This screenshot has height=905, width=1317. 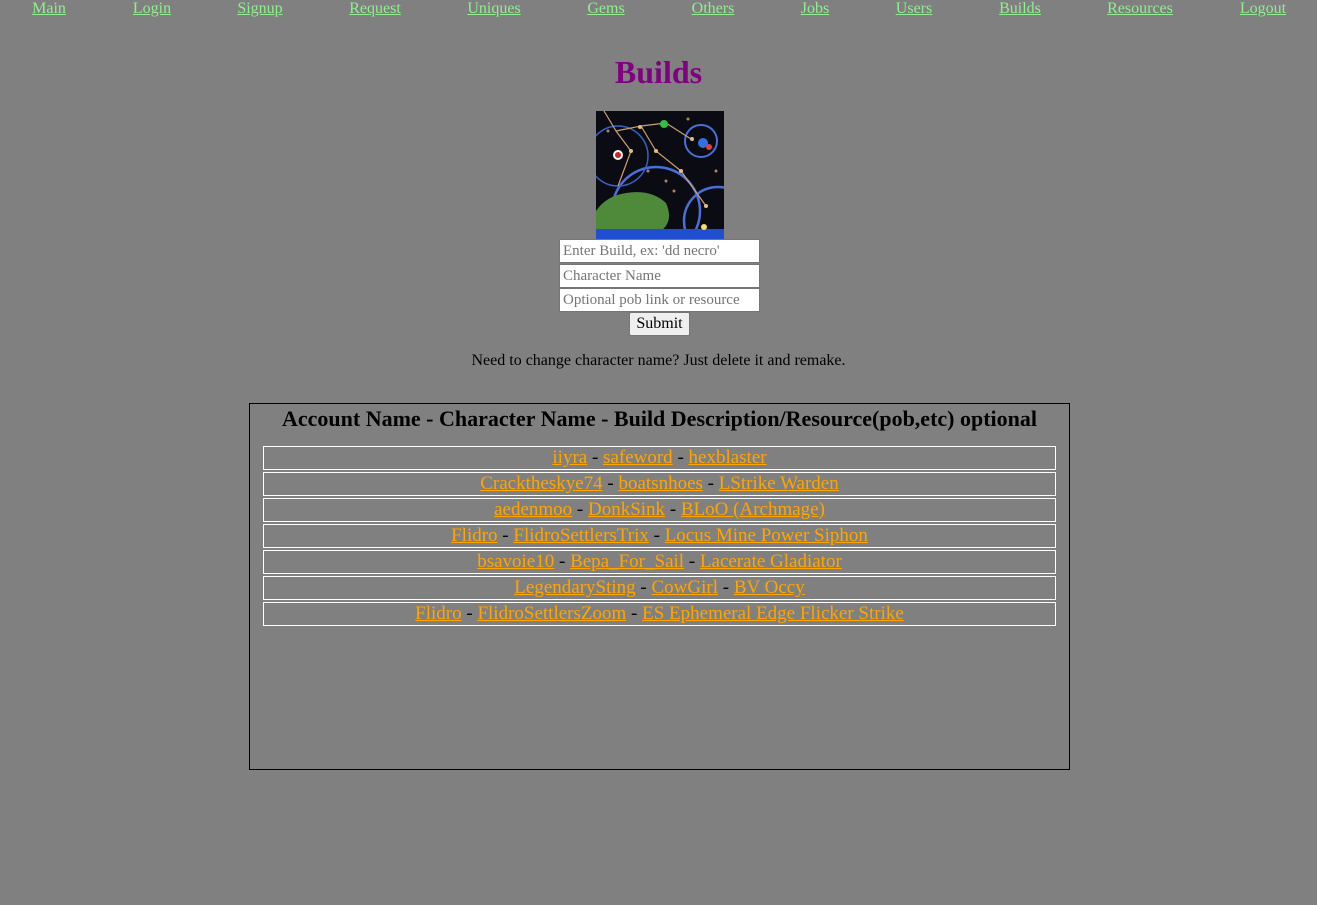 I want to click on nav-link-users: Users, so click(x=914, y=9).